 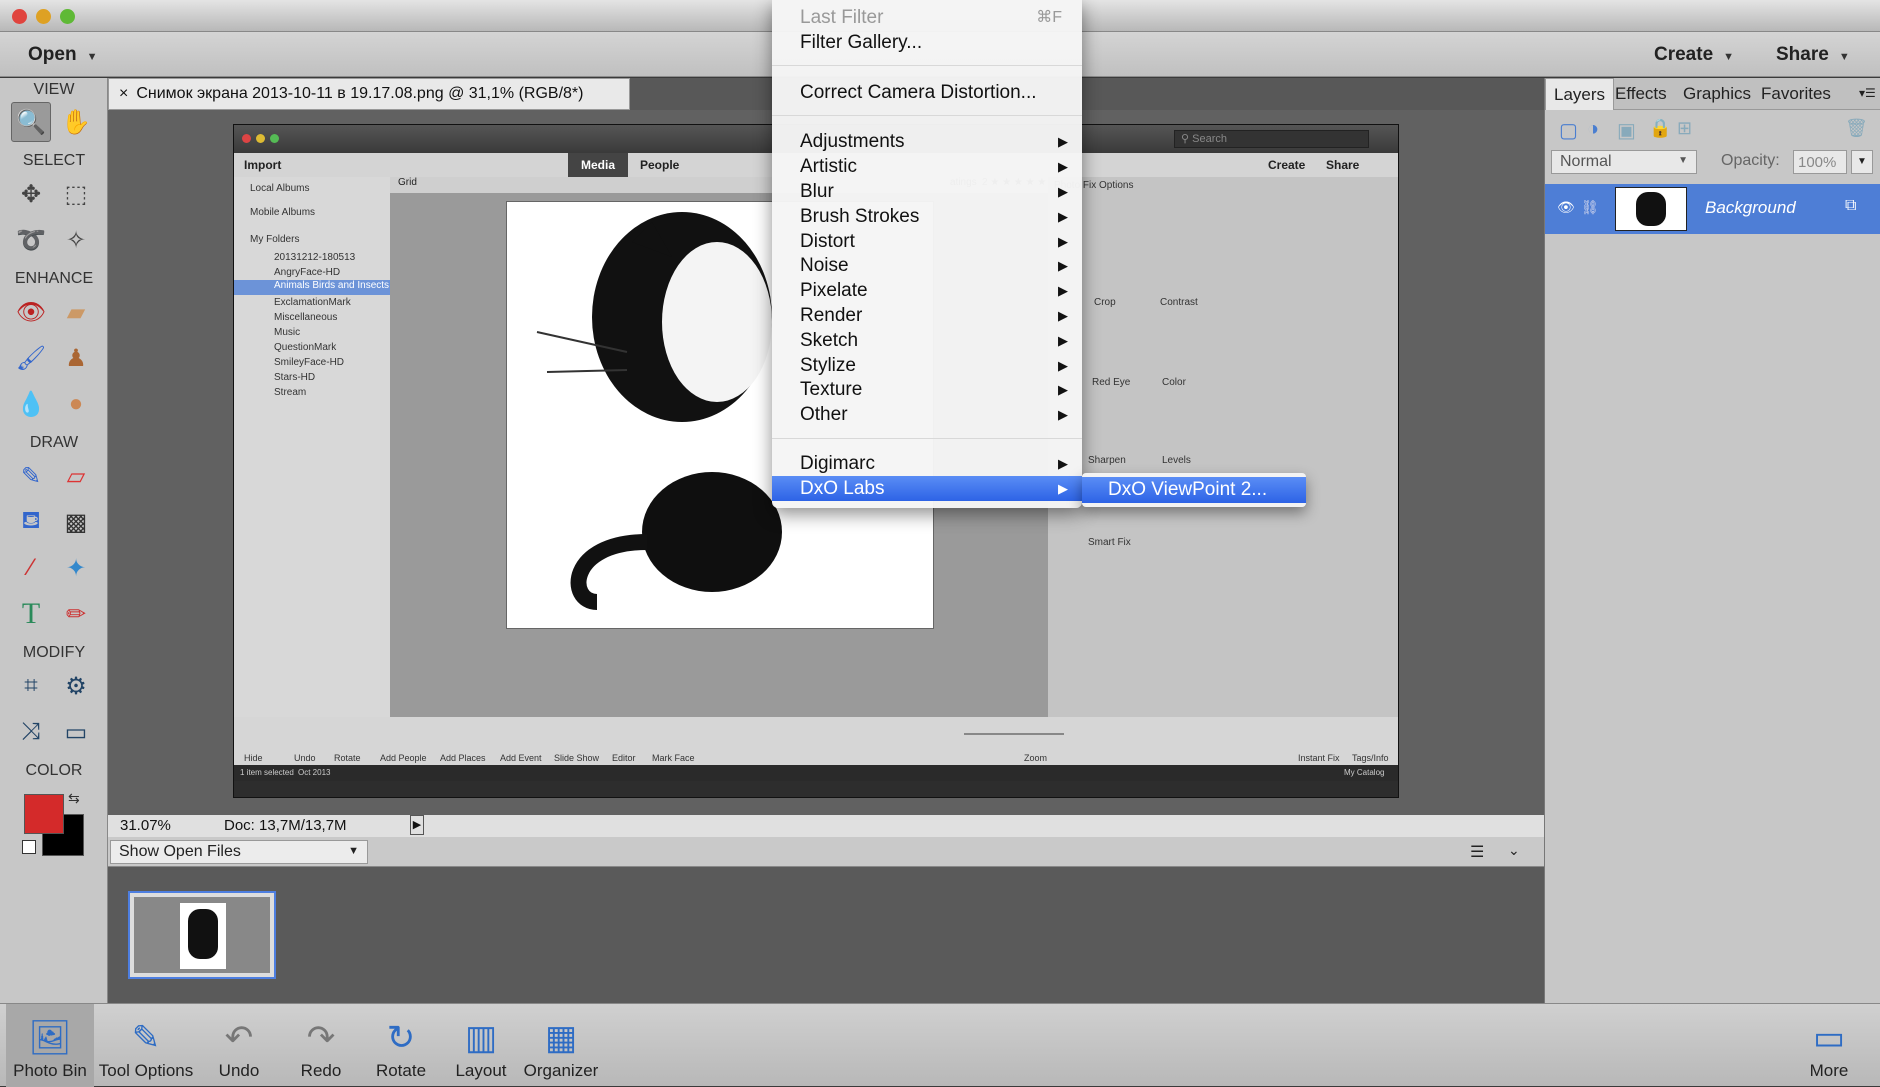 I want to click on default-colors-icon, so click(x=29, y=847).